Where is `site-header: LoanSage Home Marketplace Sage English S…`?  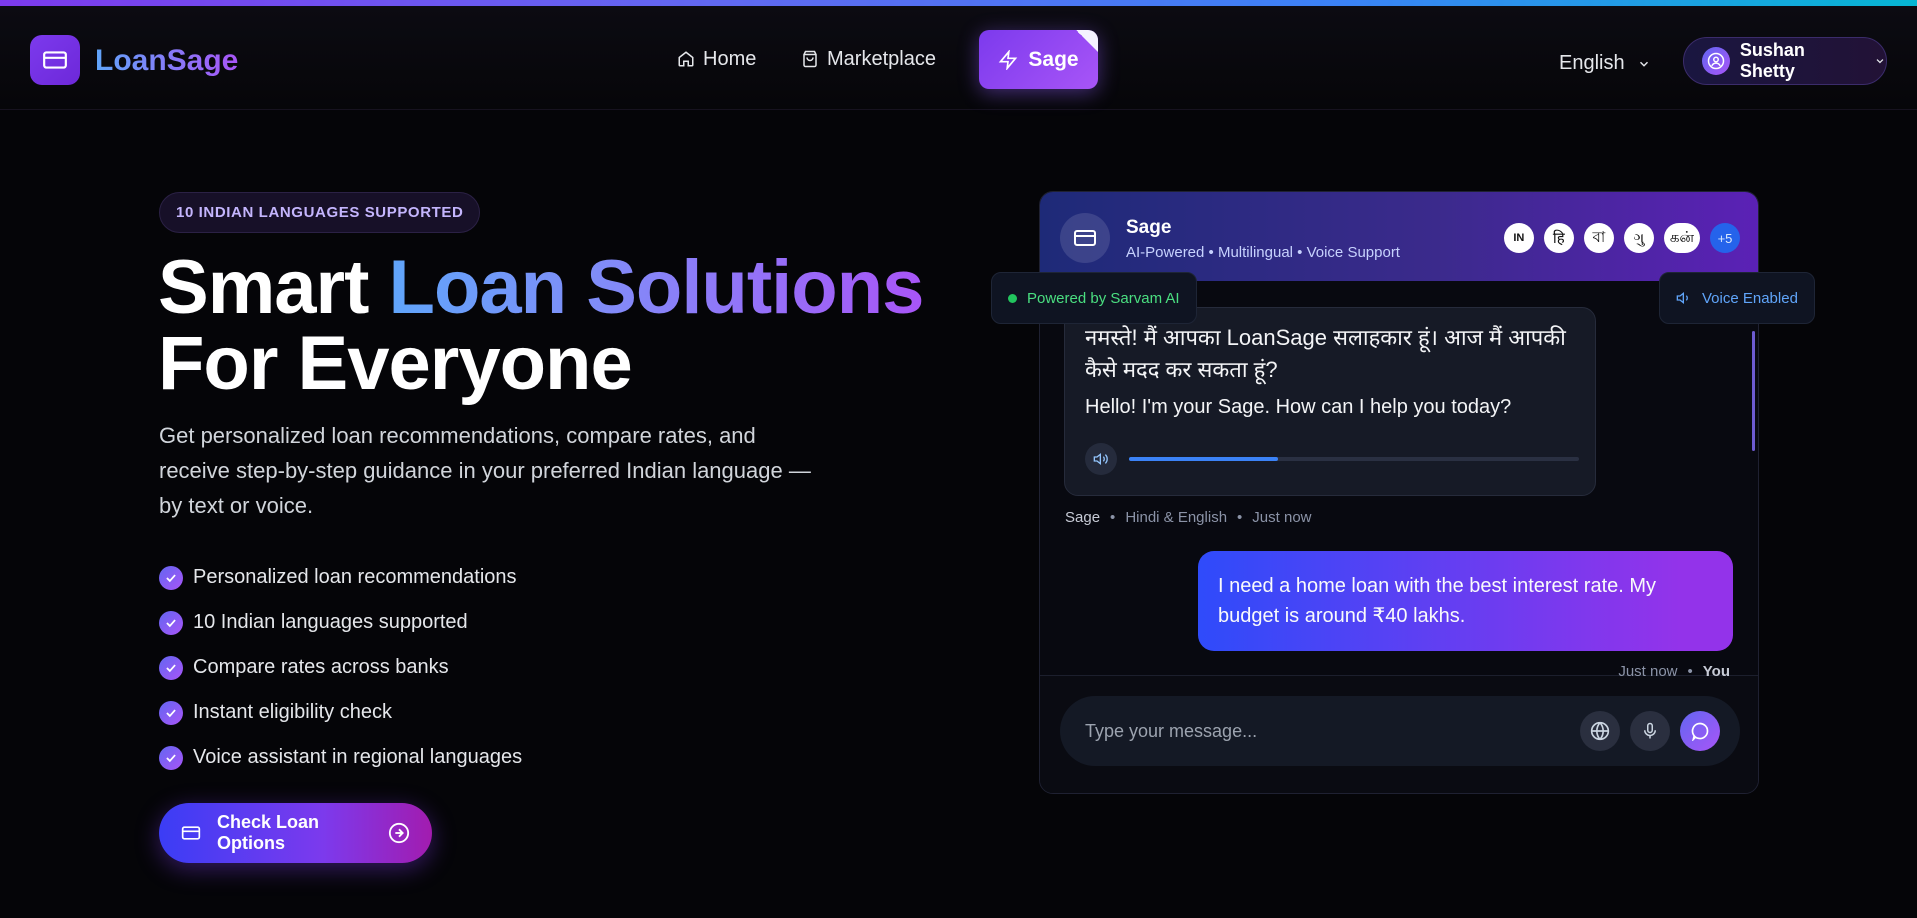
site-header: LoanSage Home Marketplace Sage English S… is located at coordinates (958, 58).